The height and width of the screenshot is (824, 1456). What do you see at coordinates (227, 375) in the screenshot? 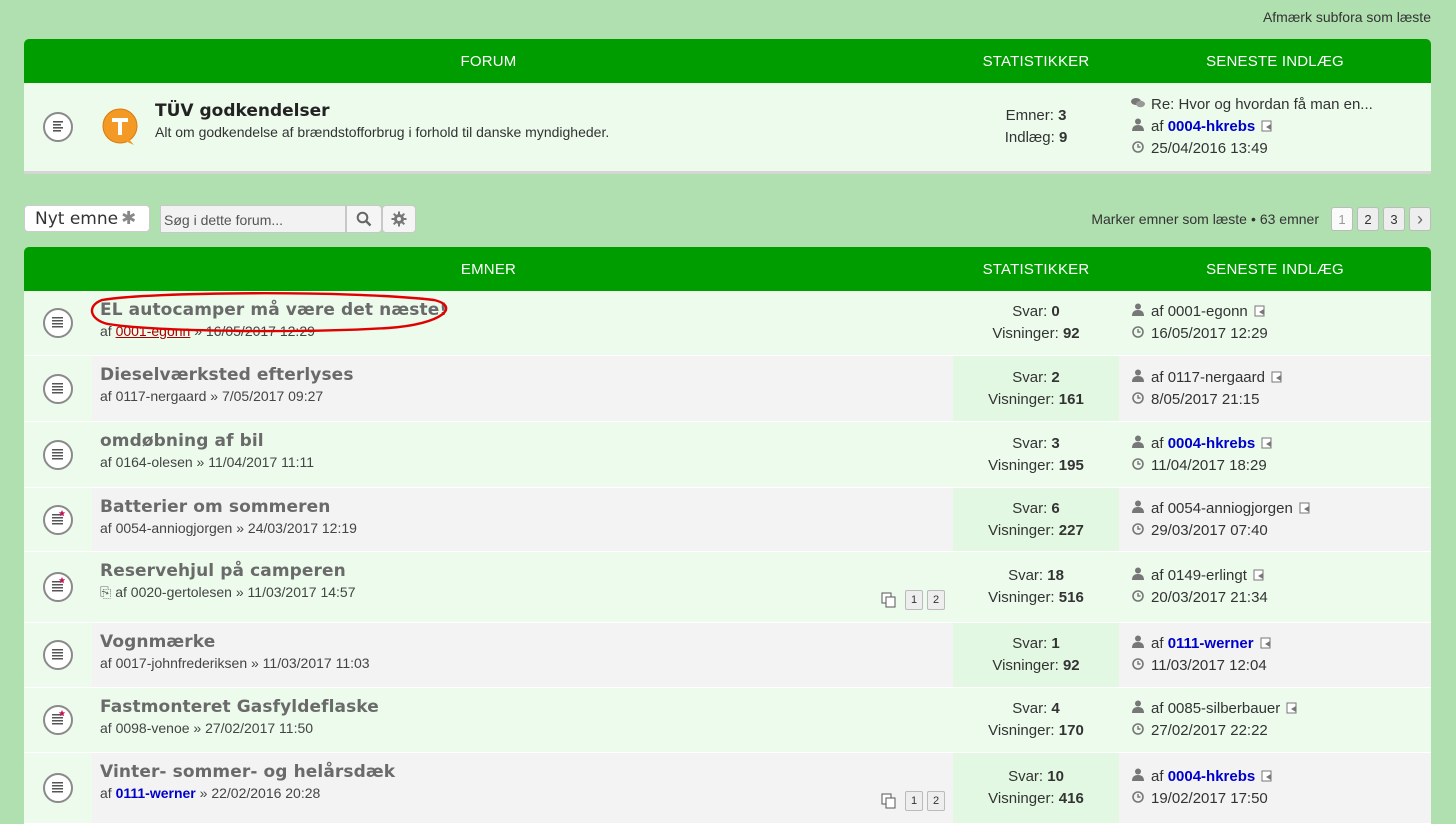
I see `topic-title-link: Dieselværksted efterlyses` at bounding box center [227, 375].